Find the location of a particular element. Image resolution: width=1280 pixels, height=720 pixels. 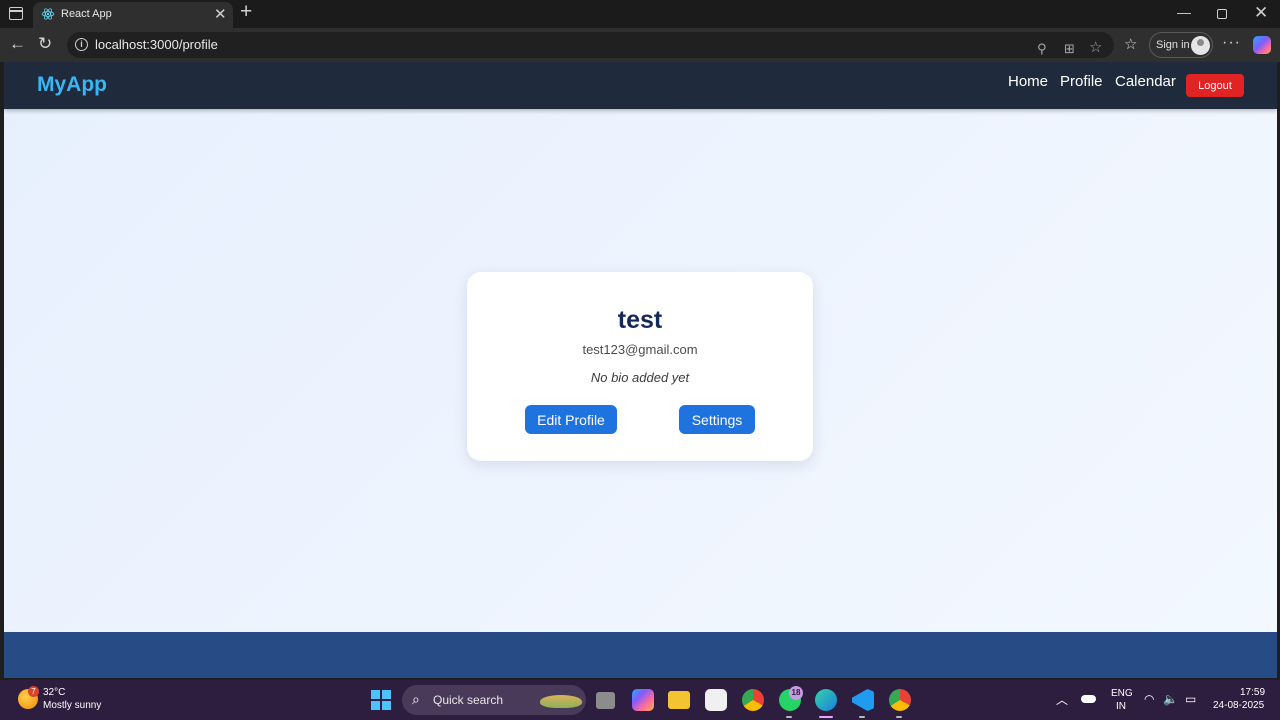

reload-icon: ↻ is located at coordinates (45, 44).